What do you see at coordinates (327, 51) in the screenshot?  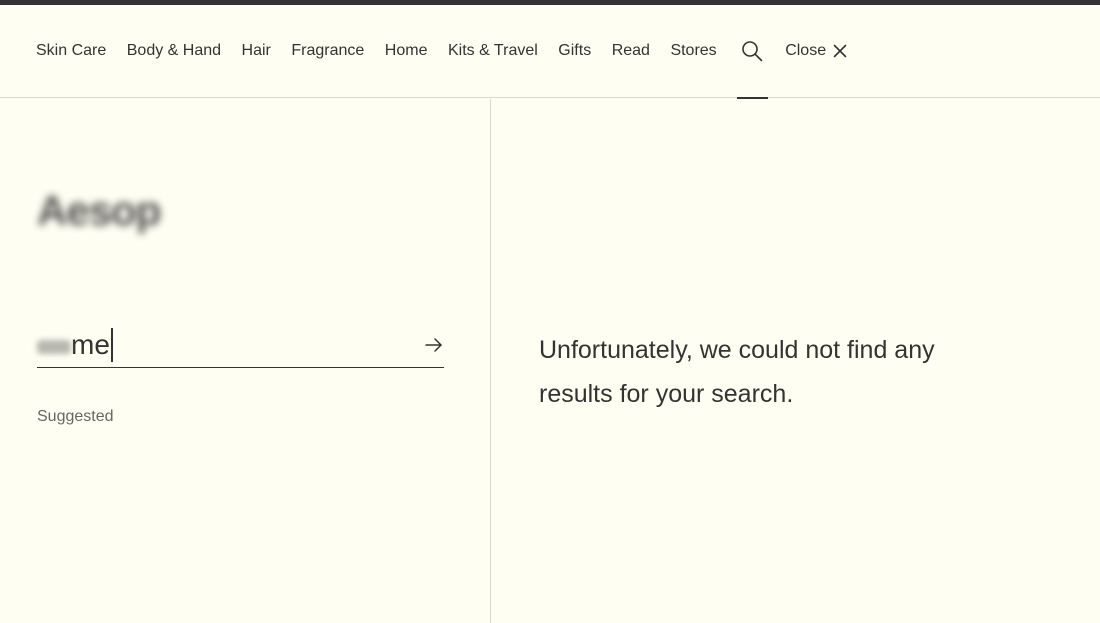 I see `nav-item-fragrance: Fragrance` at bounding box center [327, 51].